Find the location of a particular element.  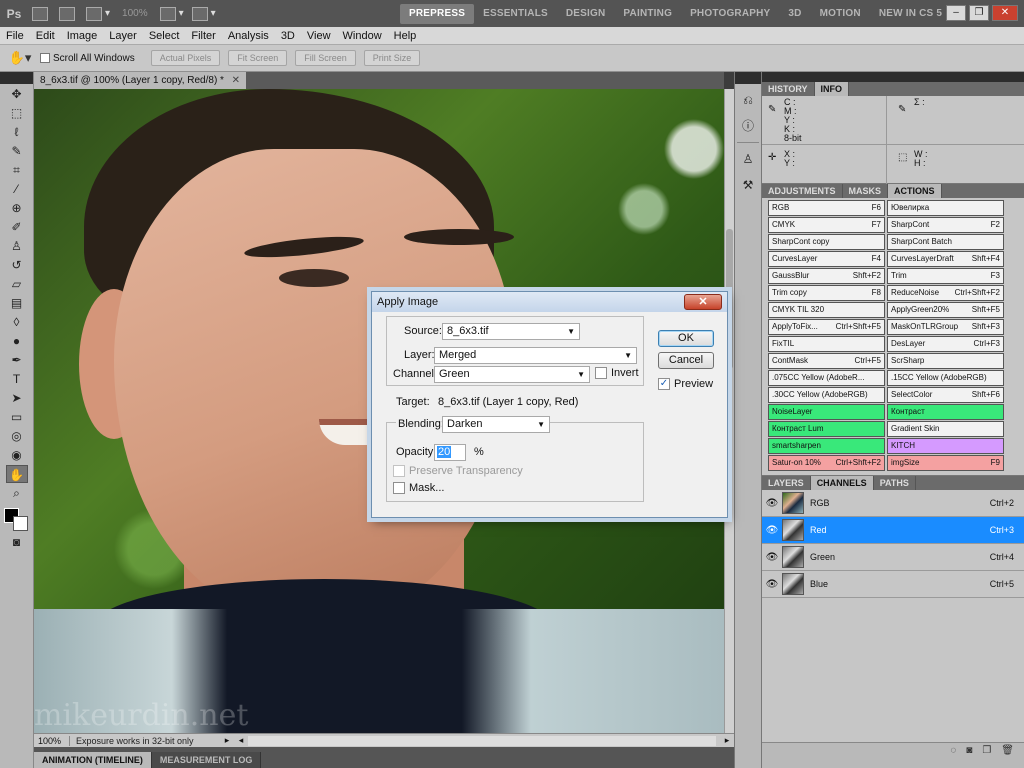

shape-tool-icon: ▭ is located at coordinates (17, 417).